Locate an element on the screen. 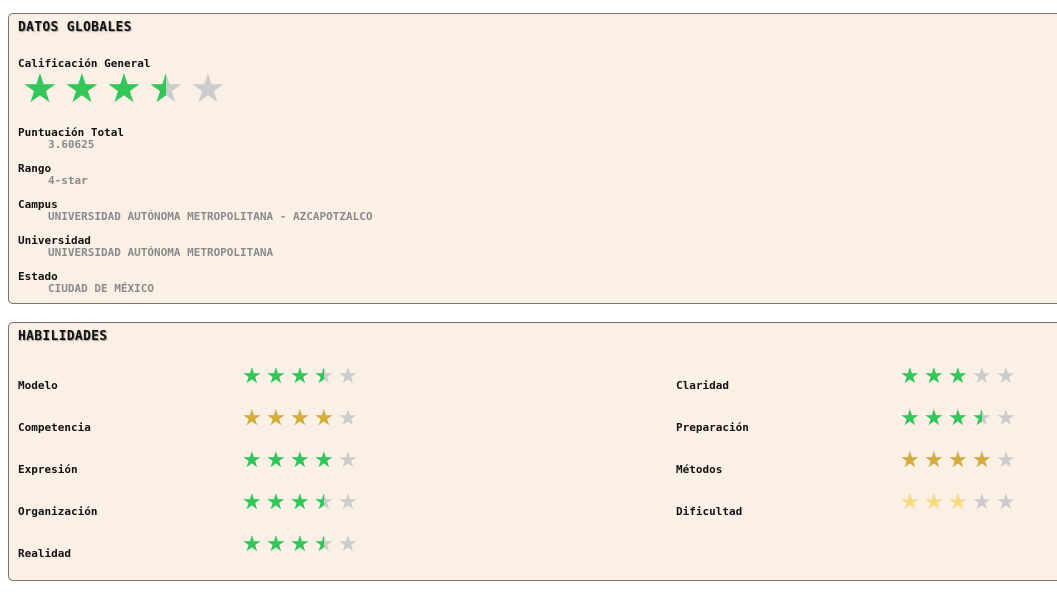 Image resolution: width=1057 pixels, height=598 pixels. global-data-title: DATOS GLOBALES is located at coordinates (75, 27).